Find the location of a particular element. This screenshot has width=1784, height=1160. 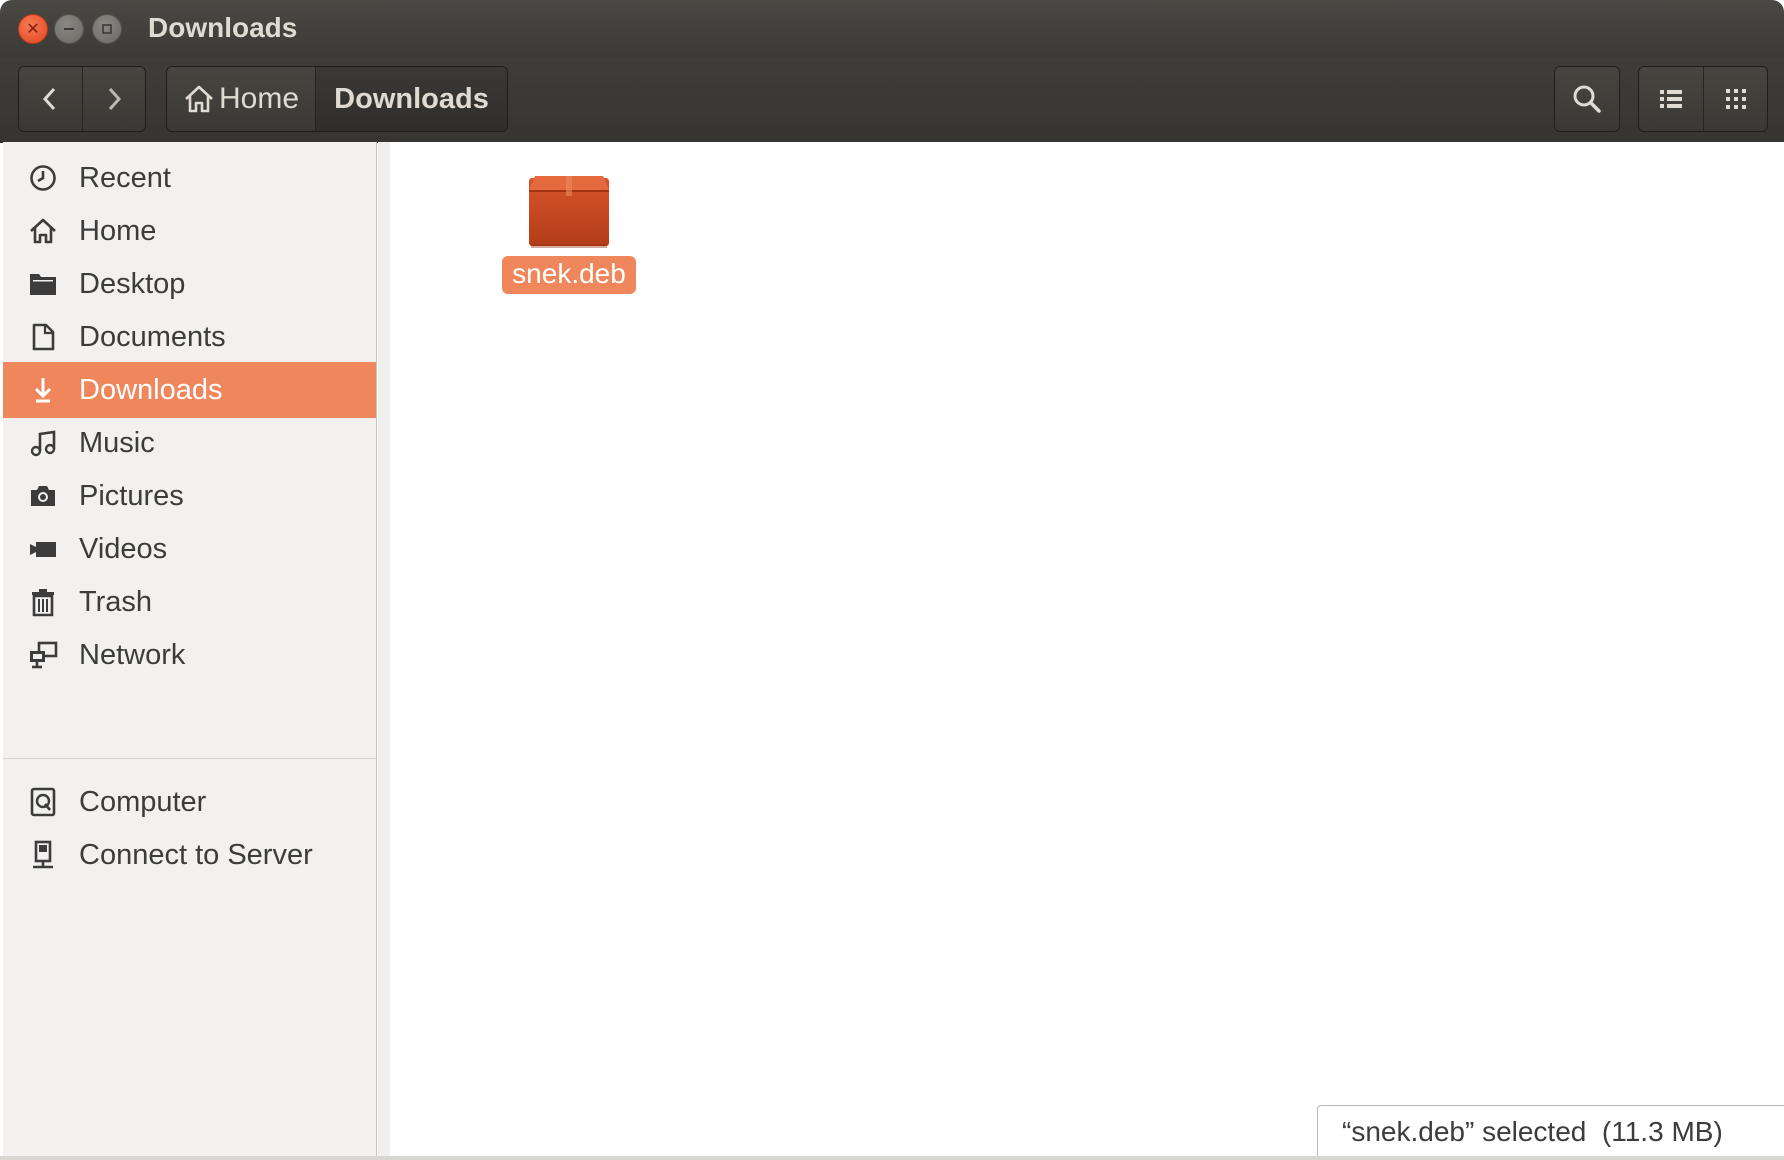

toolbar: Home Downloads is located at coordinates (892, 100).